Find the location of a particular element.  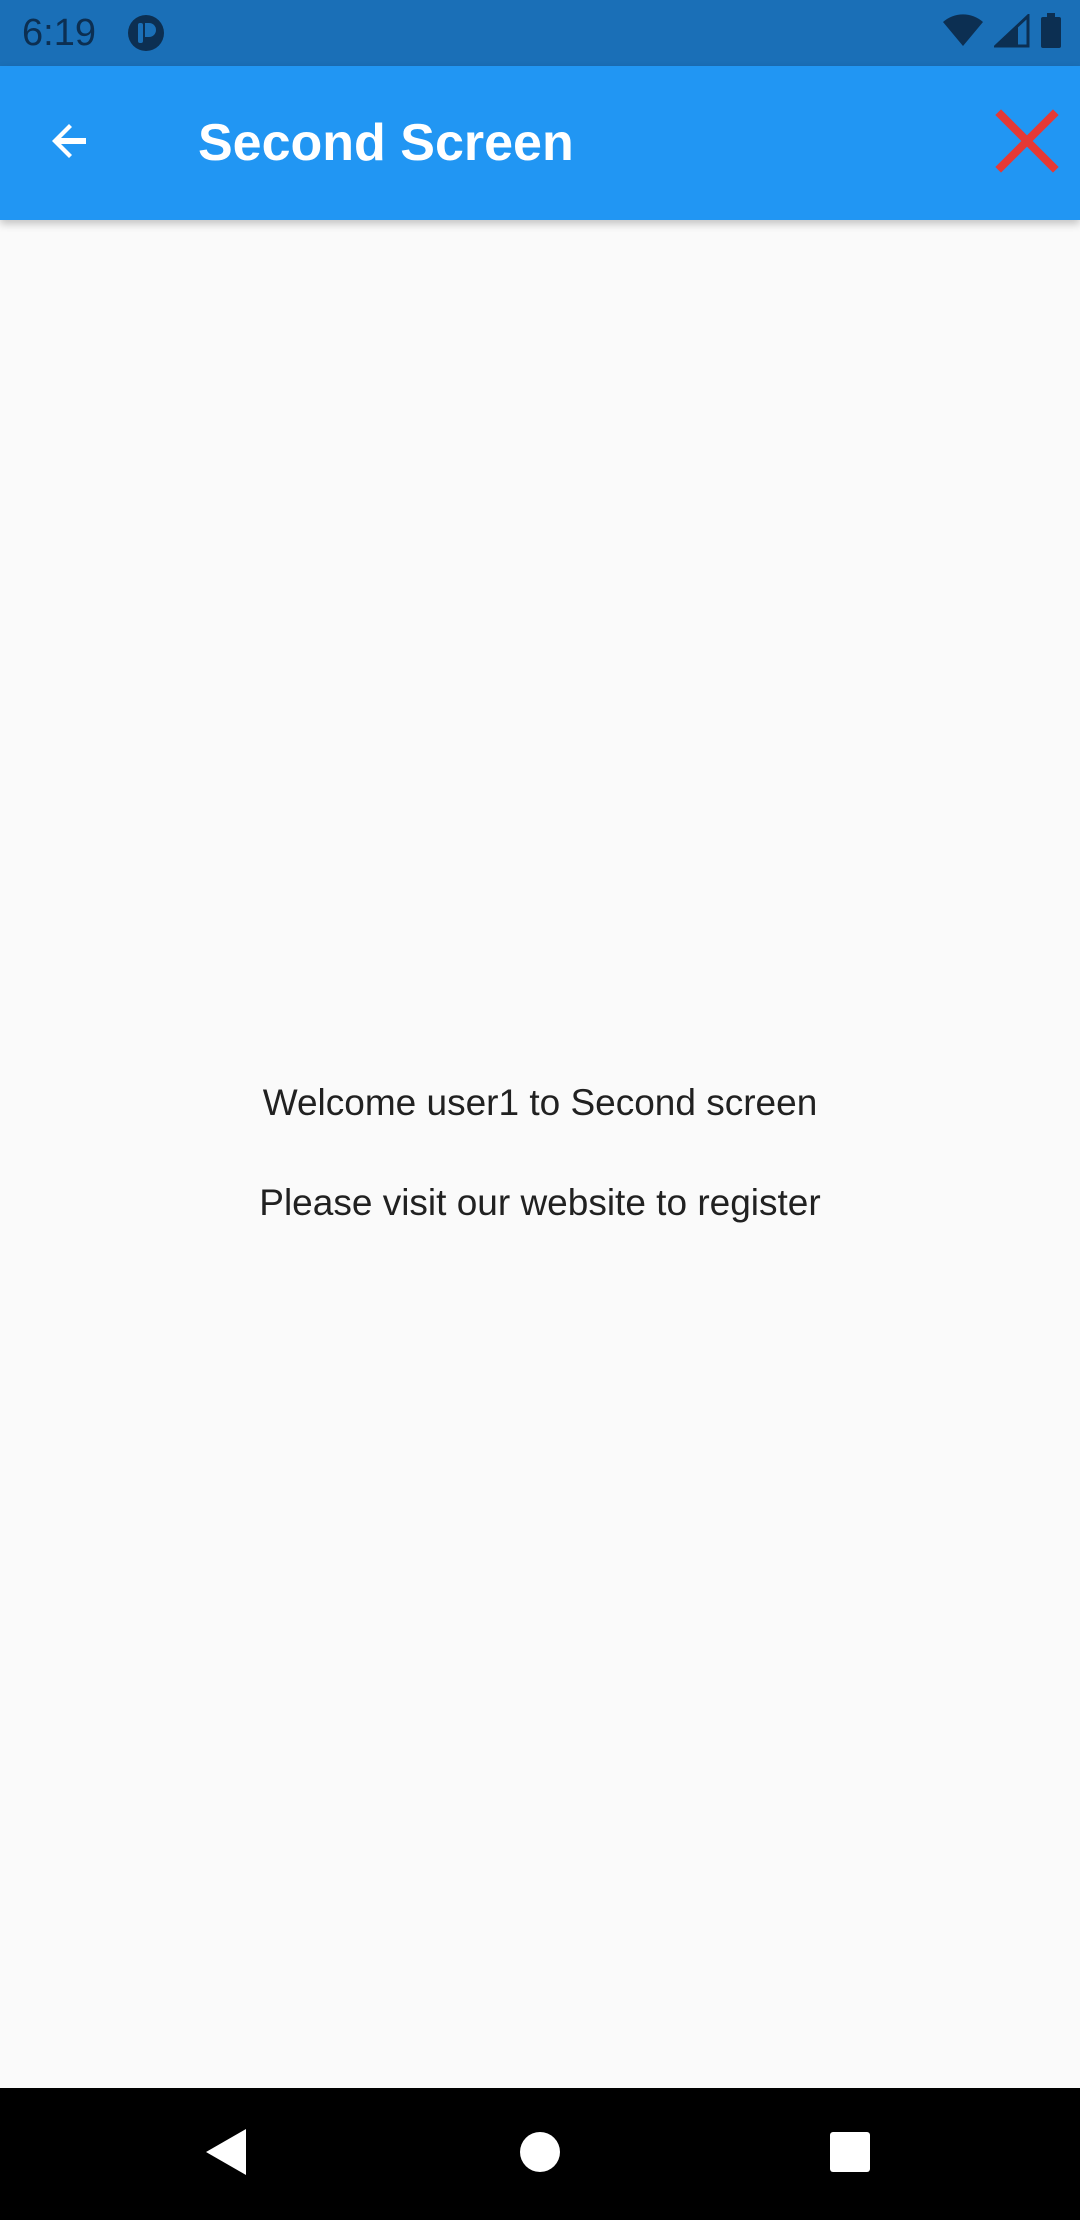

nav-recents-icon is located at coordinates (850, 2154).